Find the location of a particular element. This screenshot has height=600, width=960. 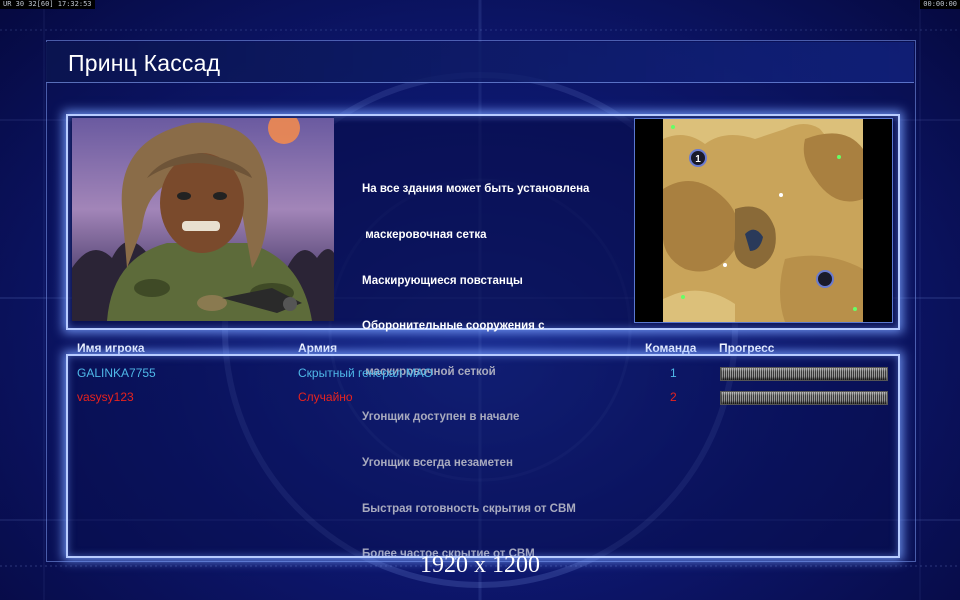

start-position-marker is located at coordinates (825, 279).